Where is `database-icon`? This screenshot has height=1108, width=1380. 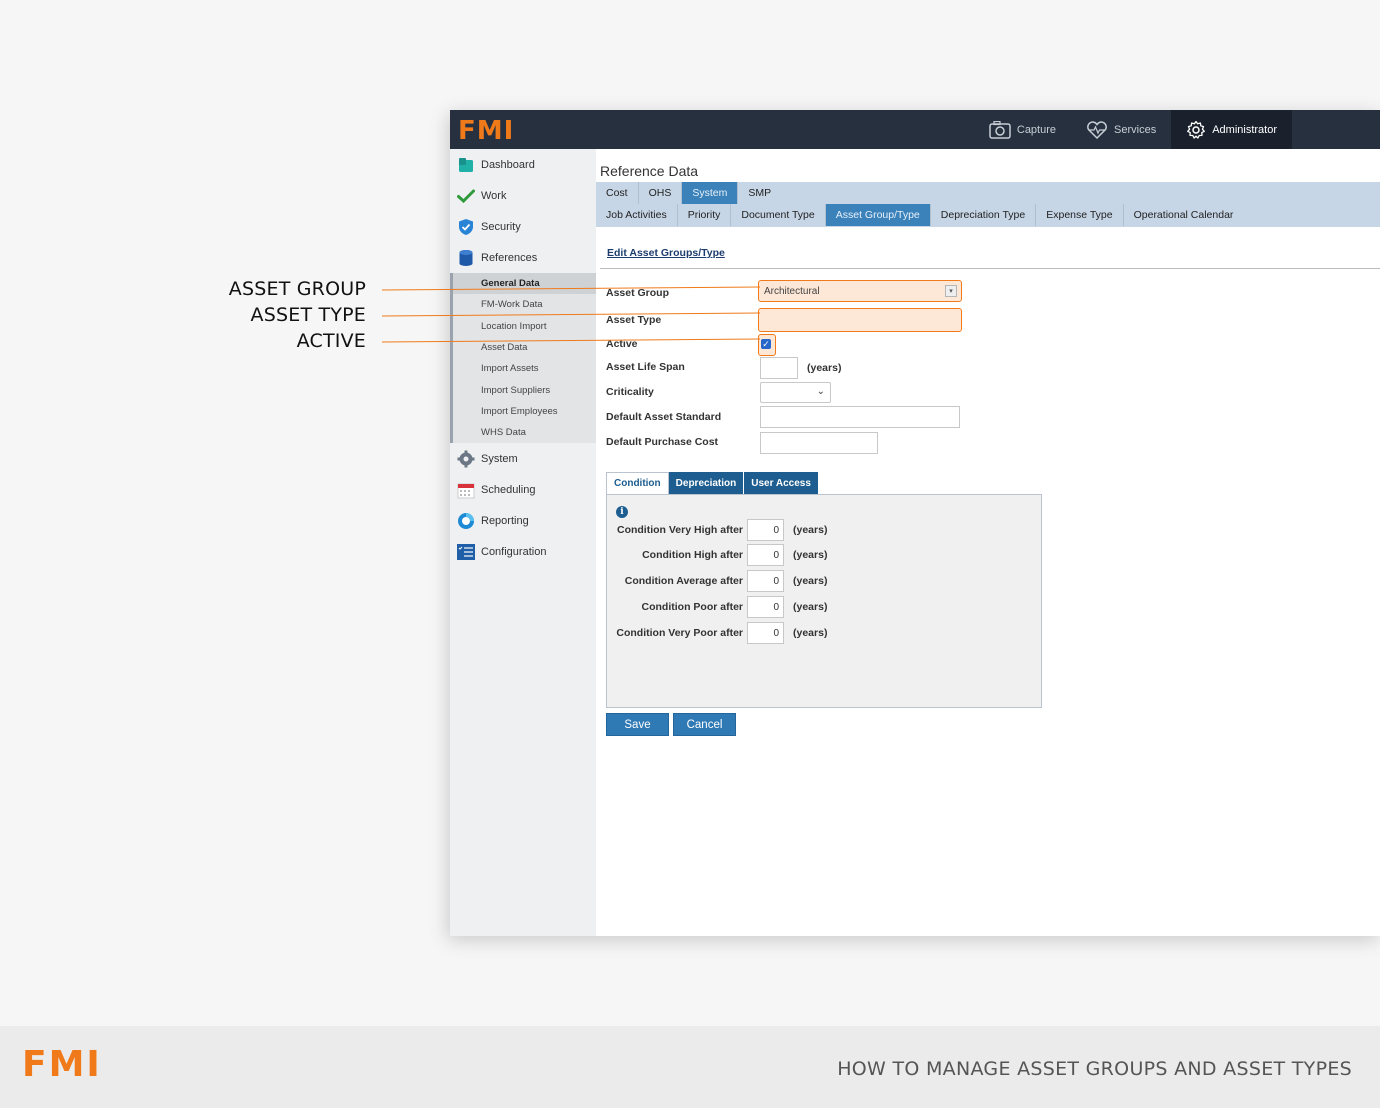
database-icon is located at coordinates (466, 258).